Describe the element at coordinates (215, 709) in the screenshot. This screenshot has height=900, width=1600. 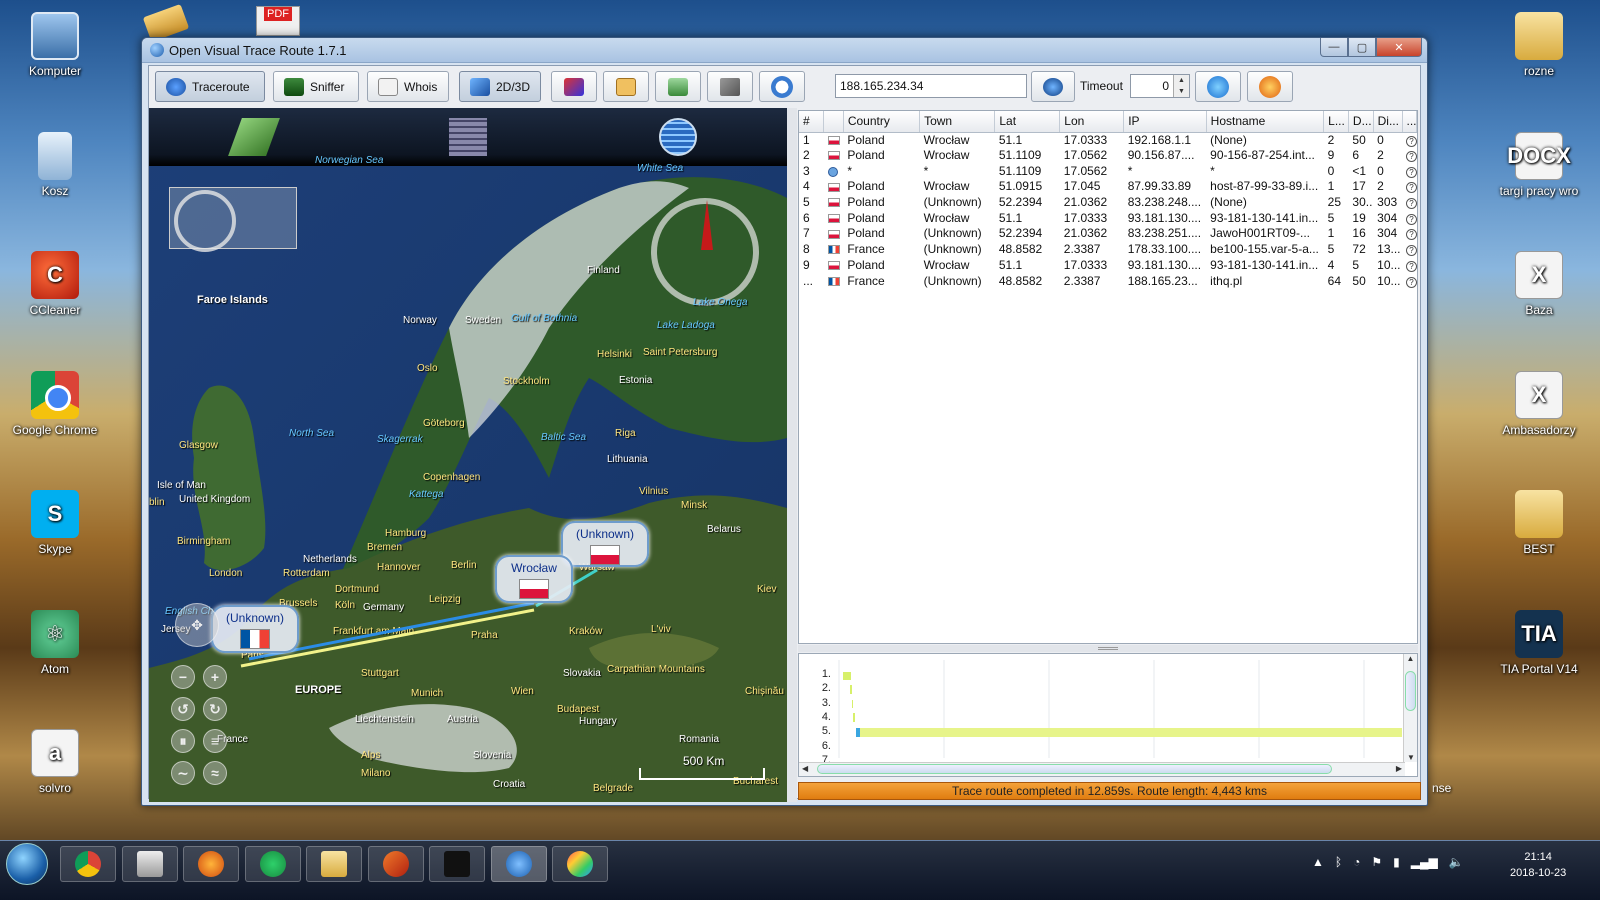
I see `rotate-right-icon: ↻` at that location.